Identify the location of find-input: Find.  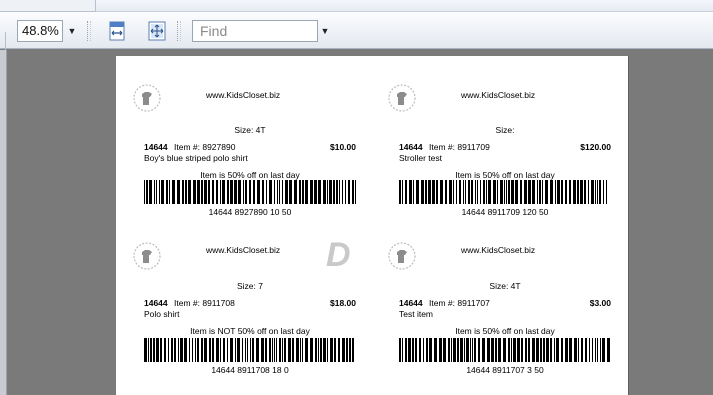
(255, 31).